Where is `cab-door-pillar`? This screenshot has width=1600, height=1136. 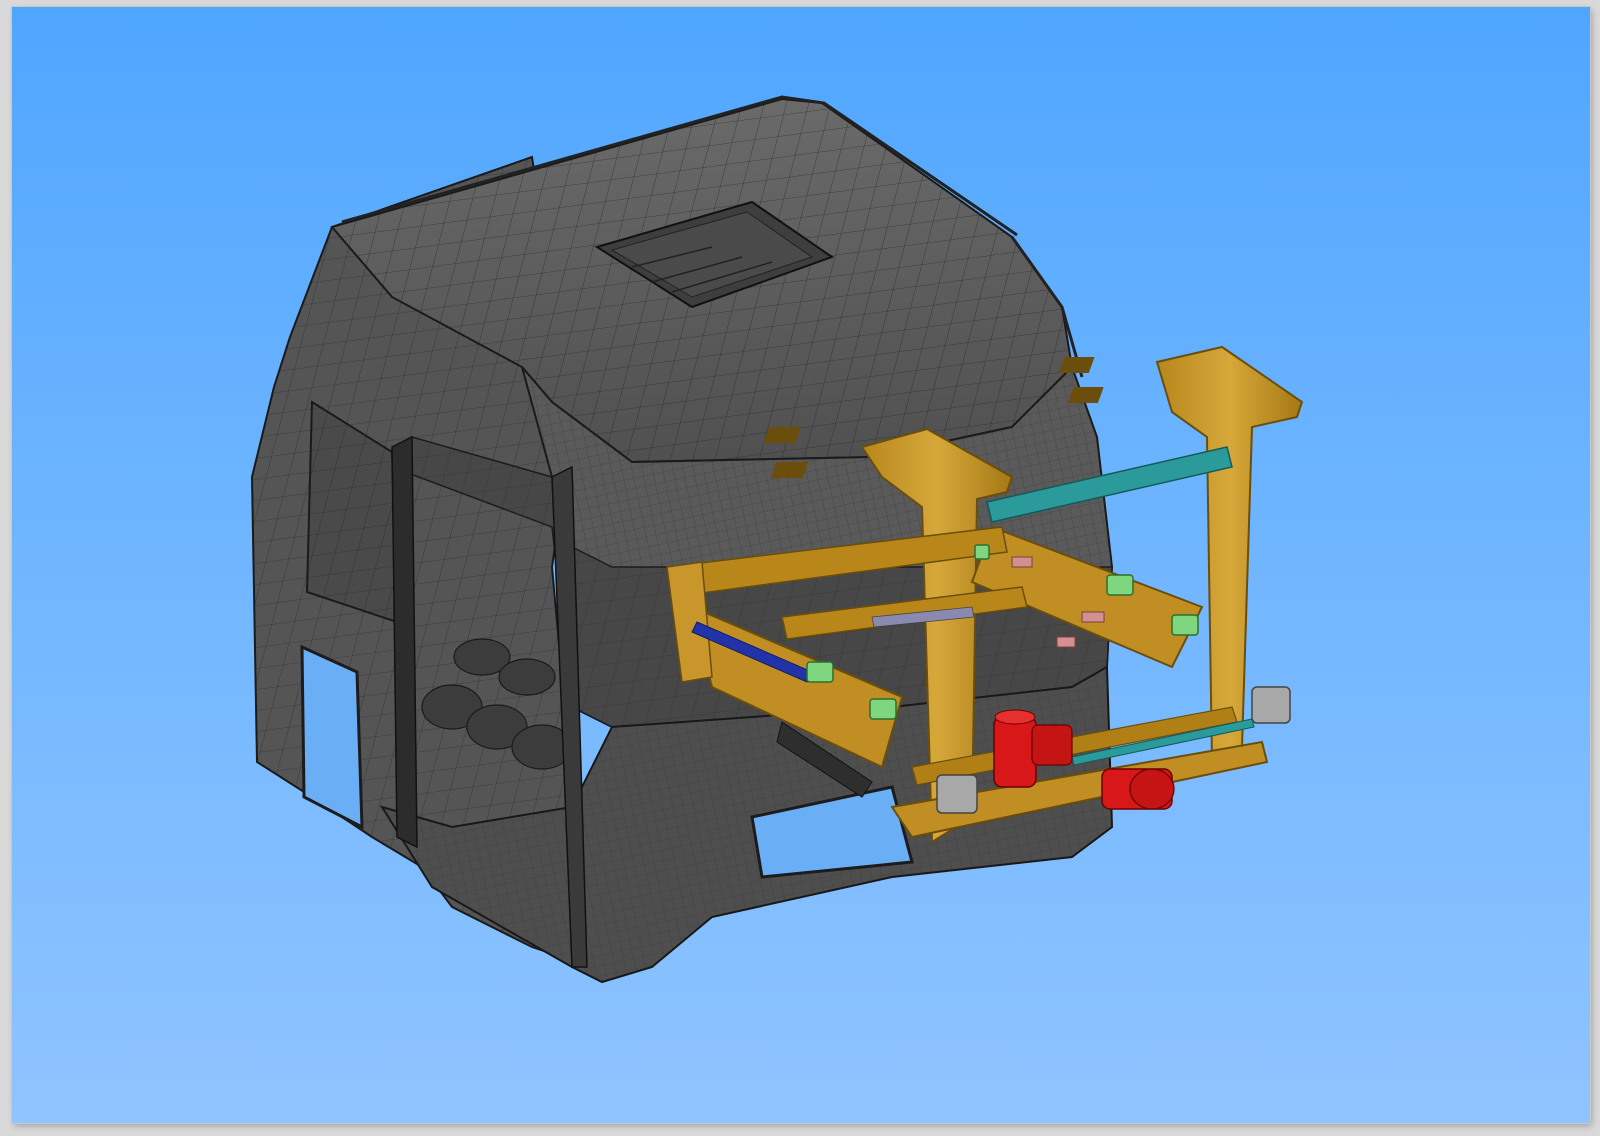 cab-door-pillar is located at coordinates (404, 642).